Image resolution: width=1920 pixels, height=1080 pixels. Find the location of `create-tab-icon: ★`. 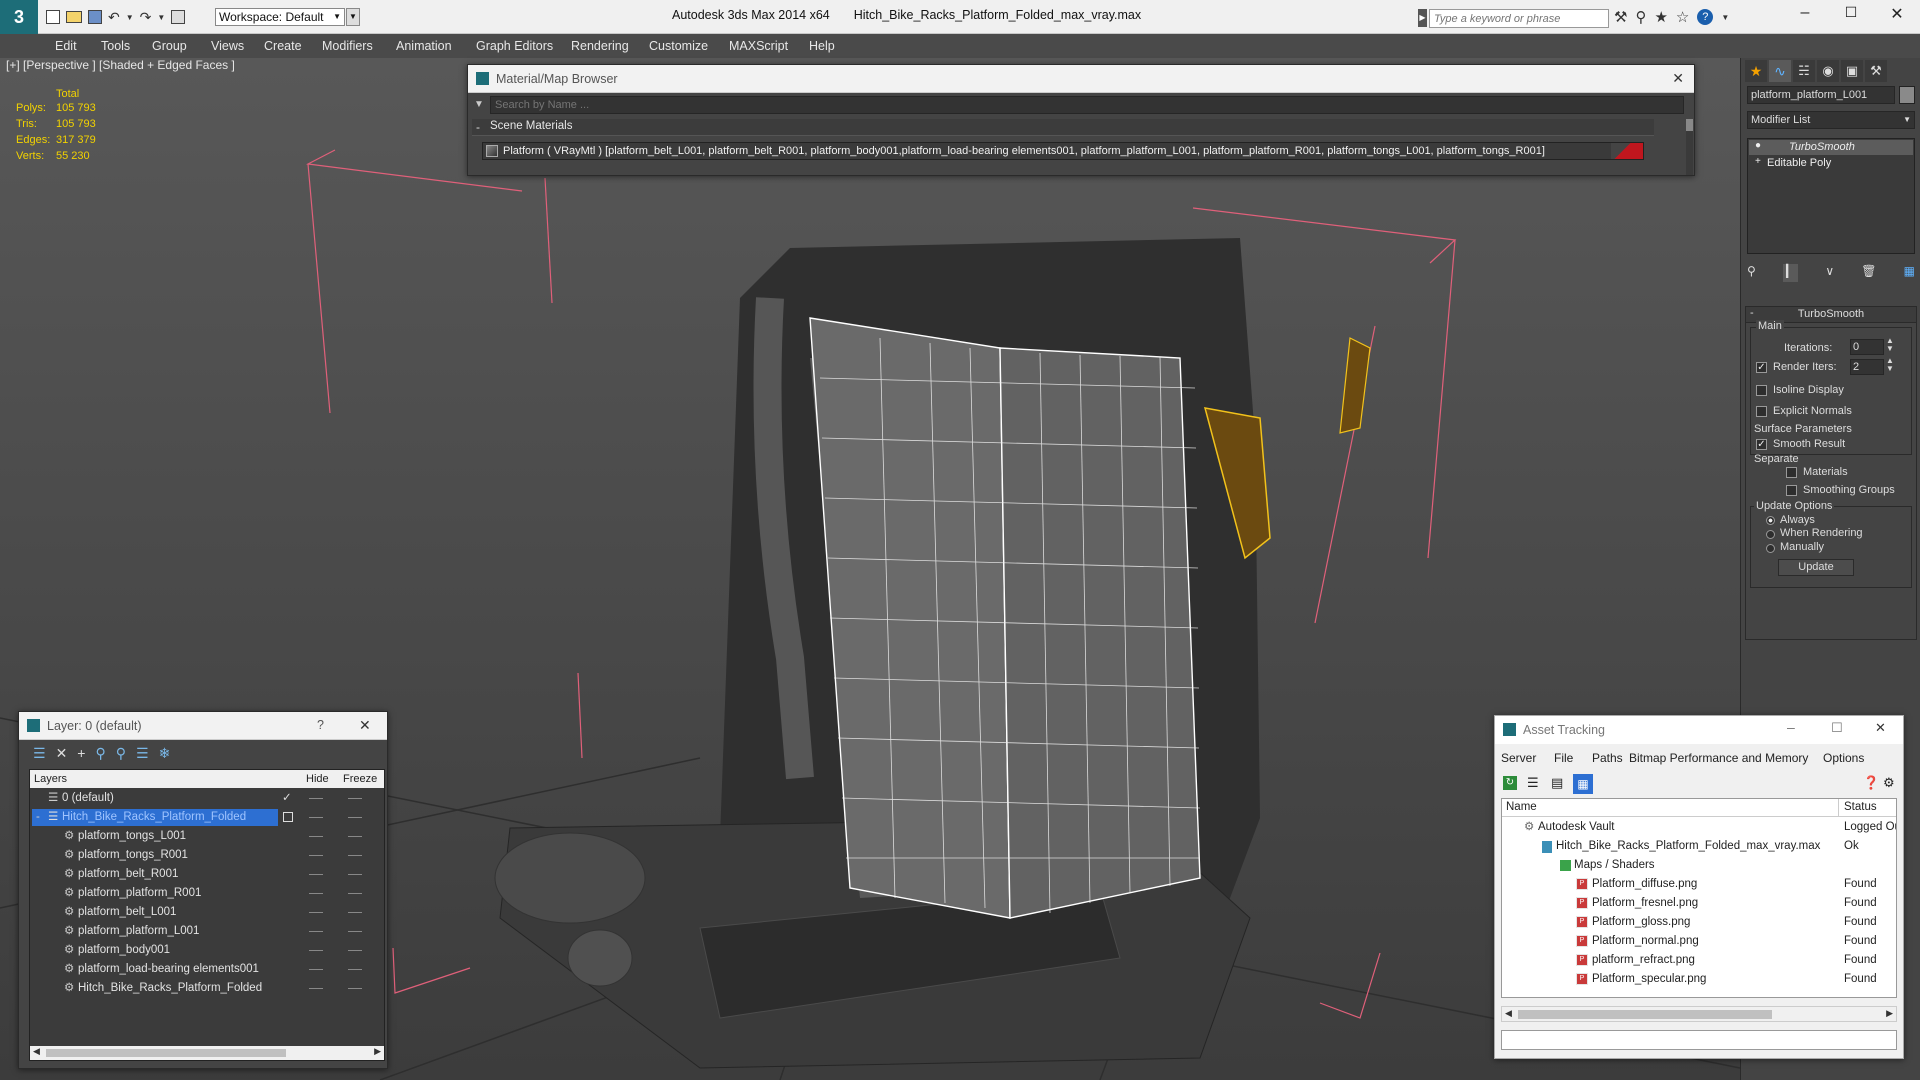

create-tab-icon: ★ is located at coordinates (1756, 71).